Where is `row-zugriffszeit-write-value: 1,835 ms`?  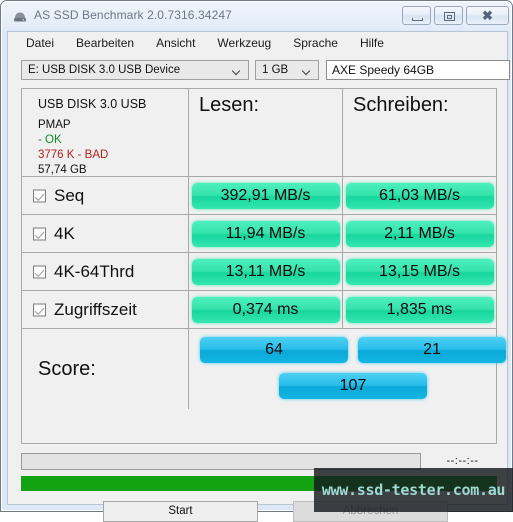
row-zugriffszeit-write-value: 1,835 ms is located at coordinates (419, 309).